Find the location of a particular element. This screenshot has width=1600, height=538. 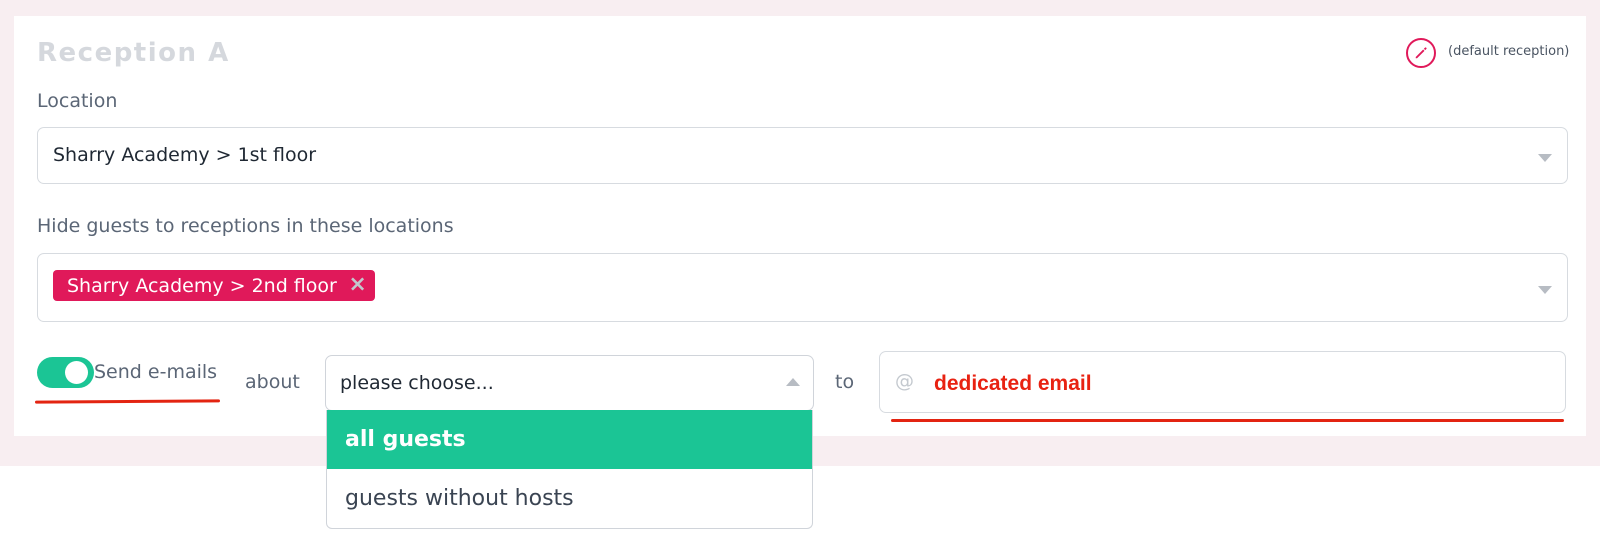

recipients-dropdown: all guests guests without hosts is located at coordinates (569, 469).